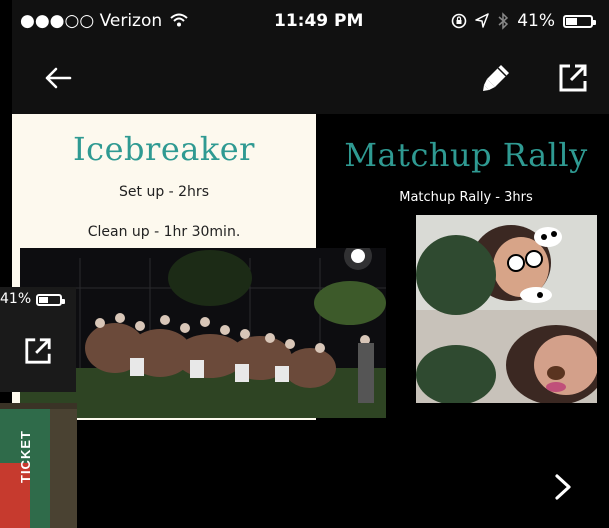  Describe the element at coordinates (25, 456) in the screenshot. I see `ticket-text: TICKET` at that location.